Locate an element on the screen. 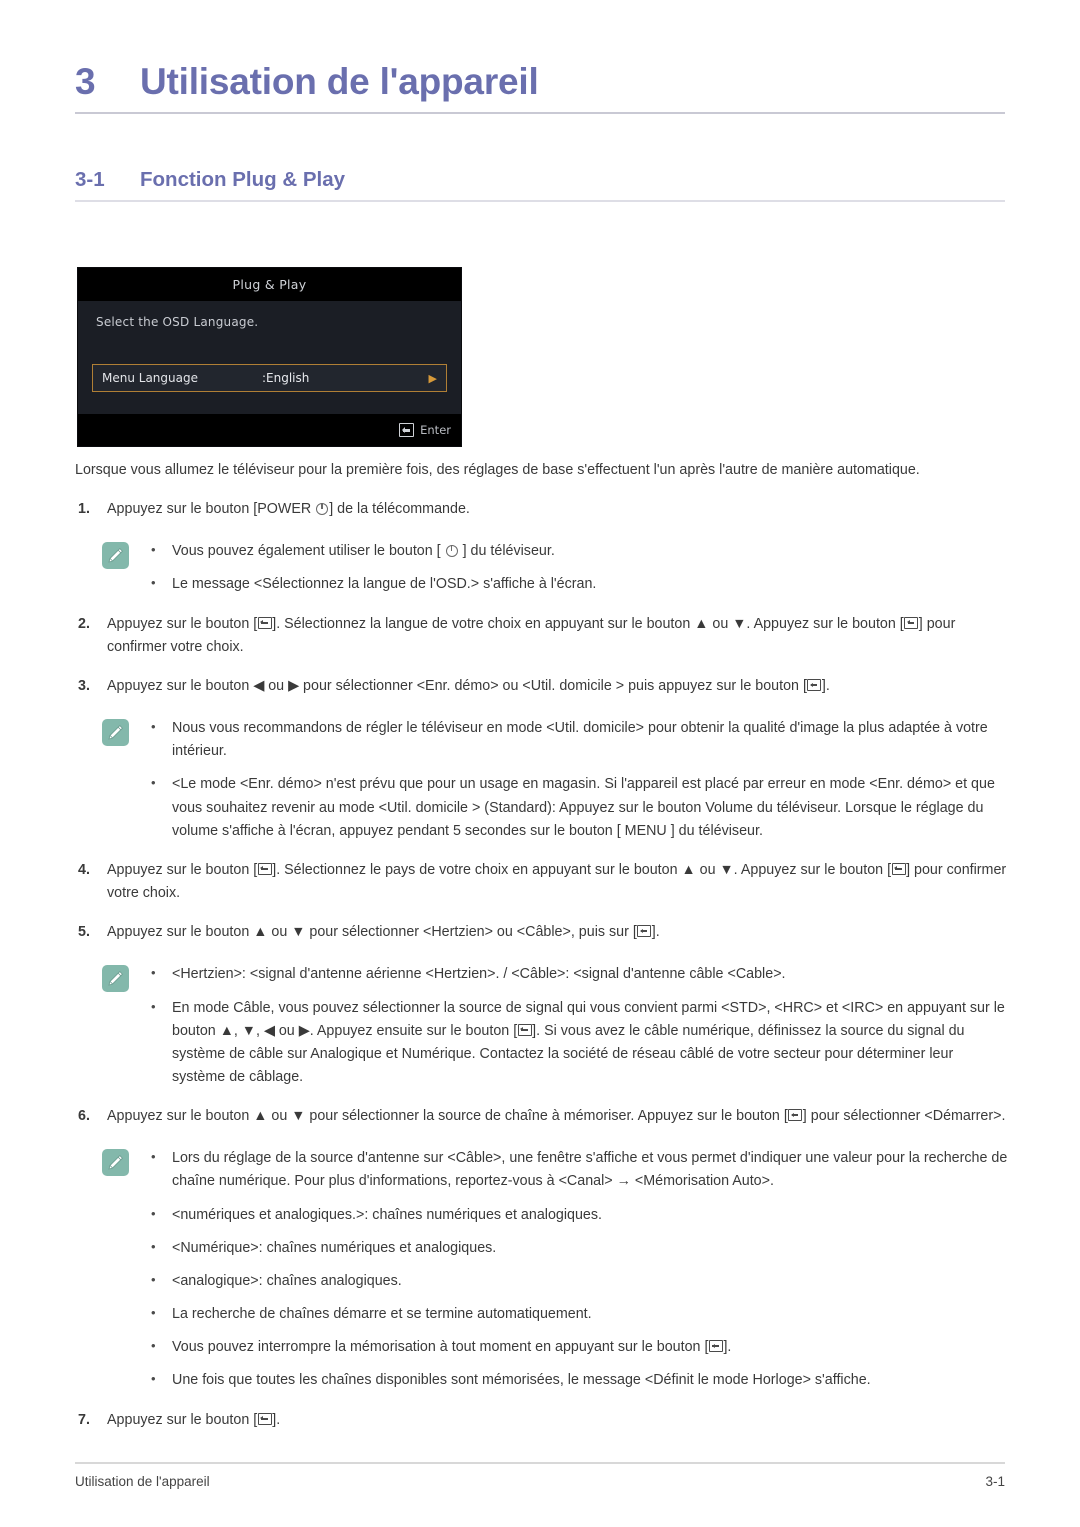  page-footer: Utilisation de l'appareil 3-1 is located at coordinates (540, 1481).